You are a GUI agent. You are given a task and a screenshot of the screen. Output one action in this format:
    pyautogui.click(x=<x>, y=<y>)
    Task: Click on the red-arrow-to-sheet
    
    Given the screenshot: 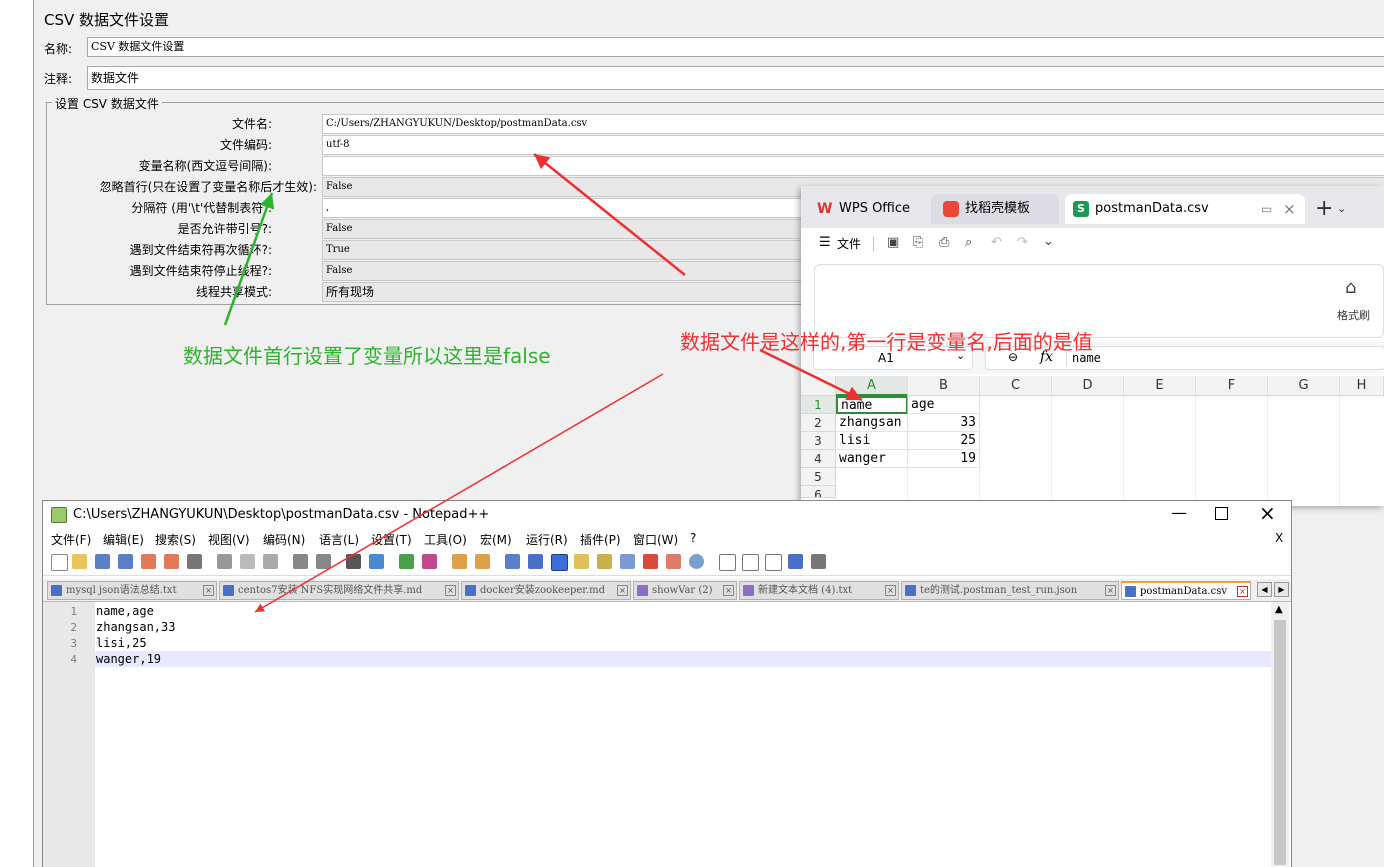 What is the action you would take?
    pyautogui.click(x=811, y=375)
    